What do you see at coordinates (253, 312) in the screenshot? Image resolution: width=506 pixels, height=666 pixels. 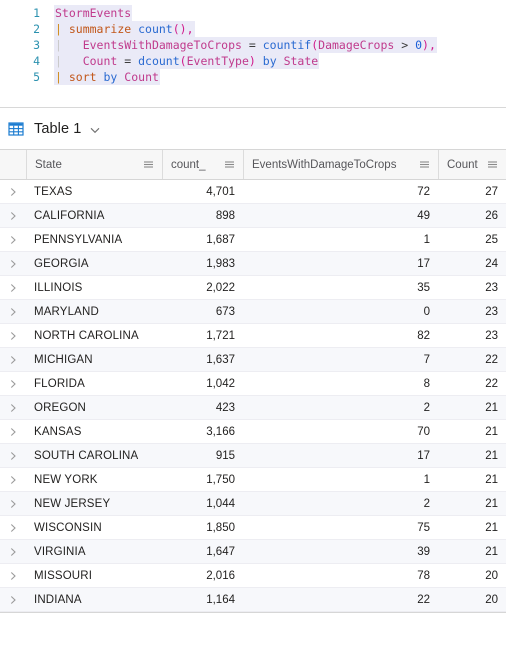 I see `table-row: MARYLAND 673 0 23` at bounding box center [253, 312].